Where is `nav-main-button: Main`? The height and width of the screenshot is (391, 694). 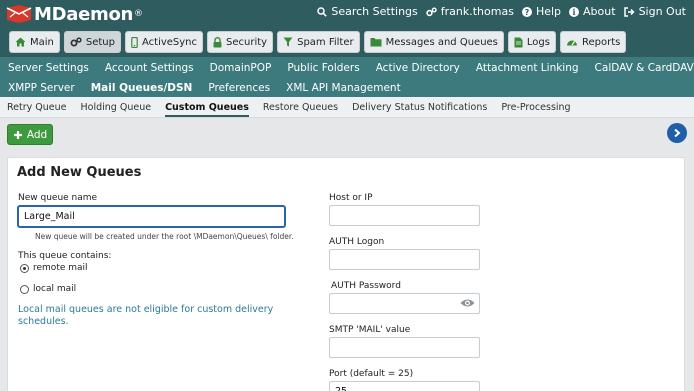 nav-main-button: Main is located at coordinates (34, 42).